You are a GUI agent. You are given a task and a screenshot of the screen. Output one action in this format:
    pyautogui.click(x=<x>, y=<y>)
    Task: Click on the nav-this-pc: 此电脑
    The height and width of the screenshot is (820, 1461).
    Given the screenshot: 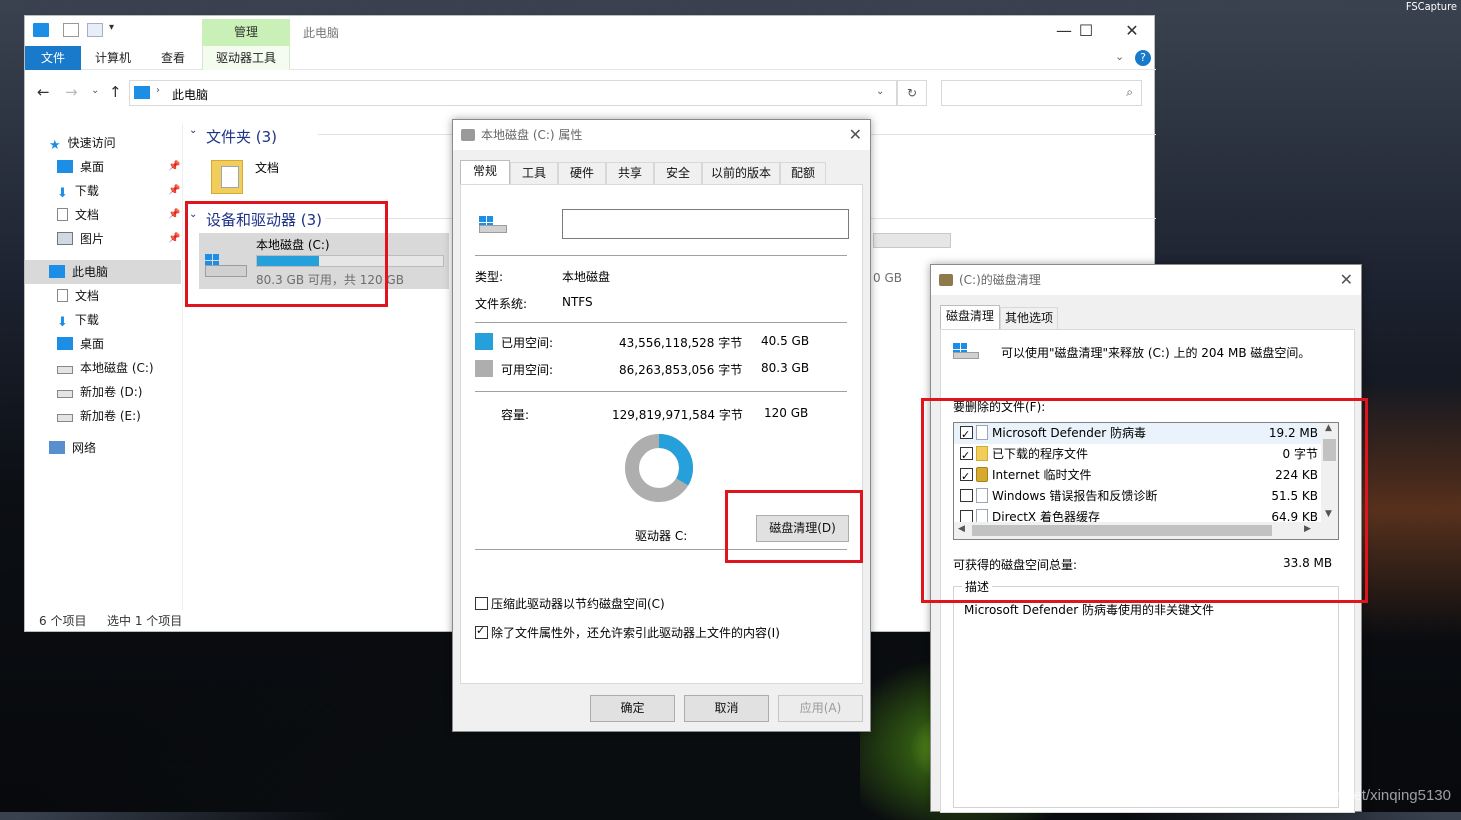 What is the action you would take?
    pyautogui.click(x=78, y=272)
    